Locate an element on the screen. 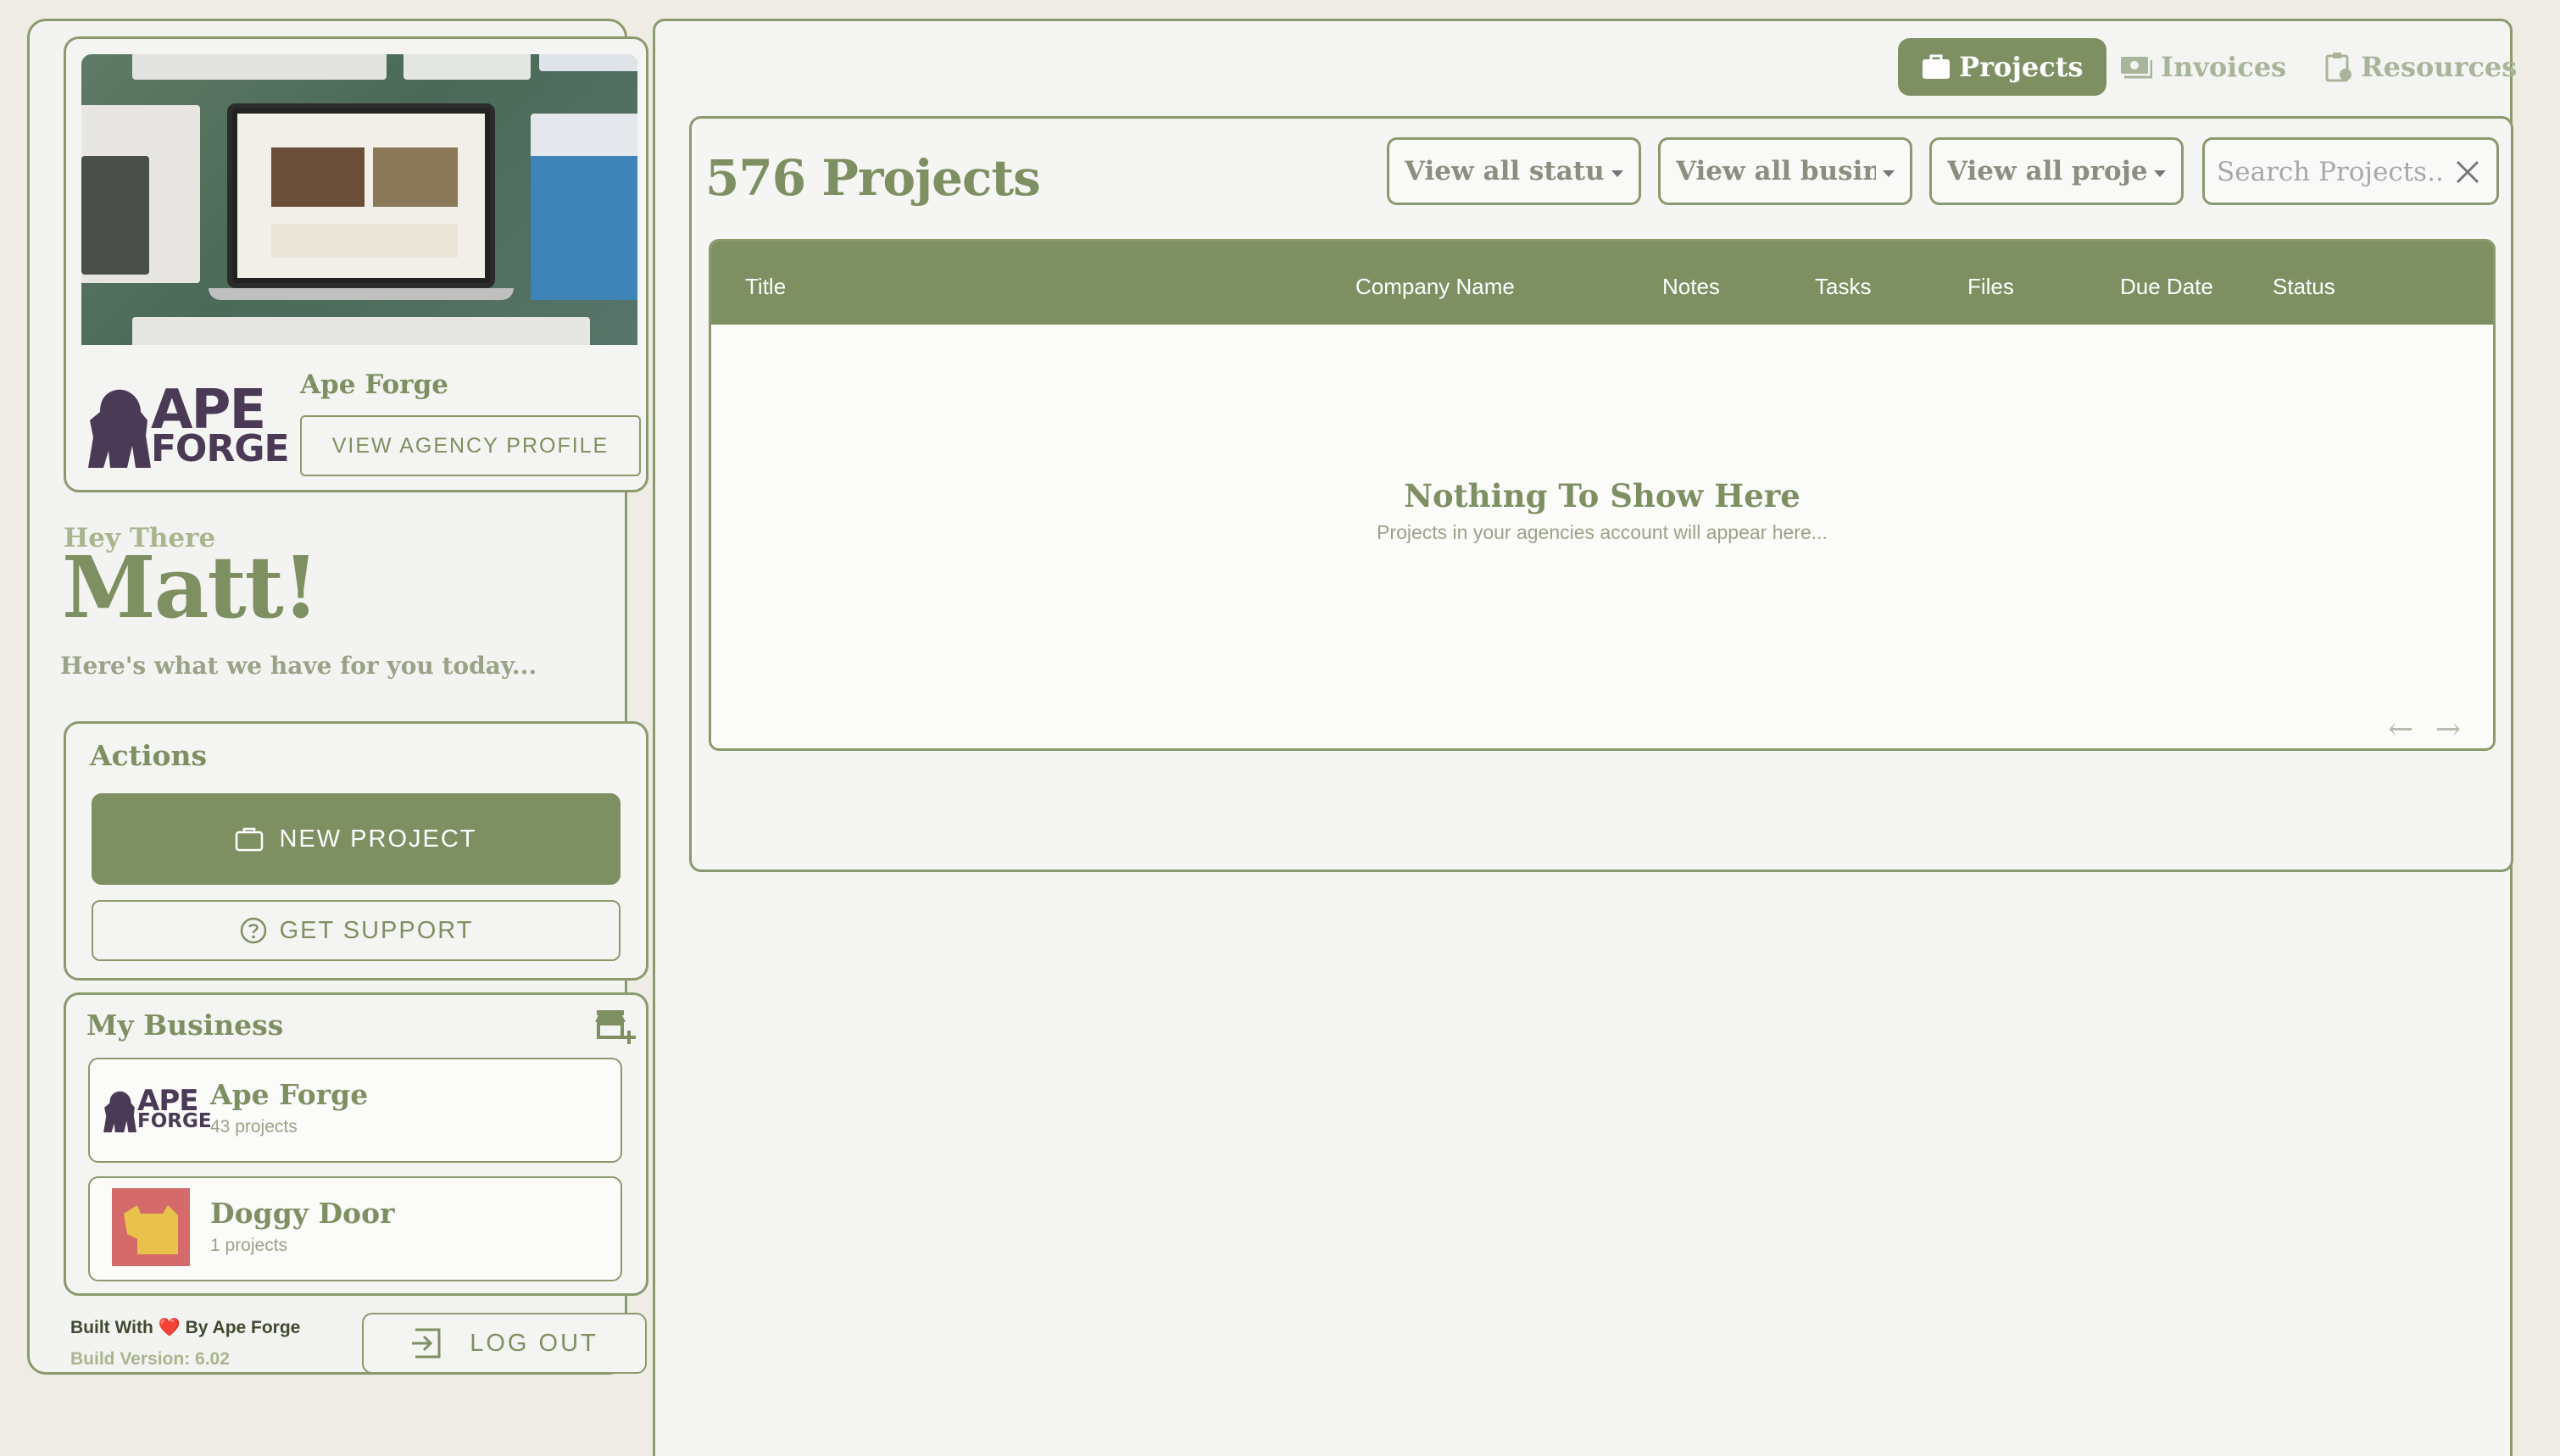  agency-card: APE FORGE Ape Forge VIEW AGENCY PROFILE is located at coordinates (356, 264).